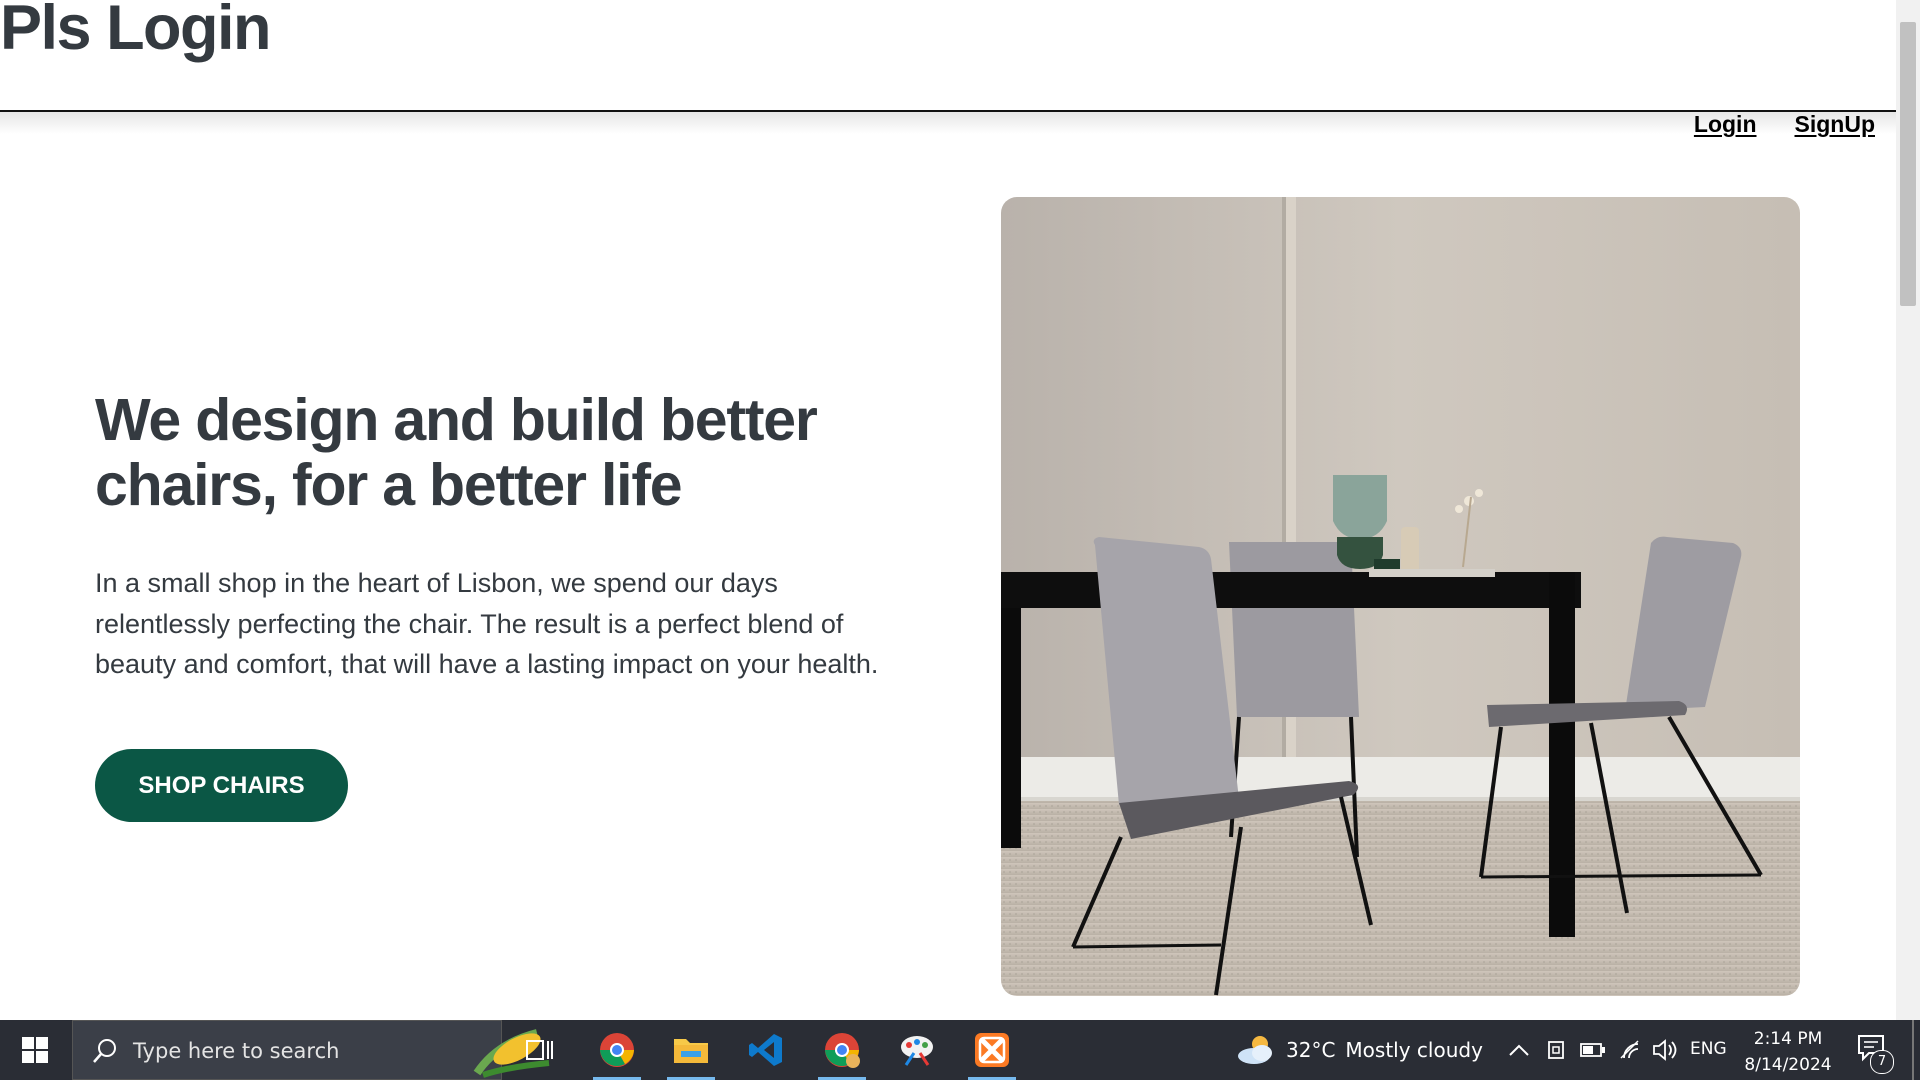 Image resolution: width=1920 pixels, height=1080 pixels. I want to click on weather-widget: 32°C Mostly cloudy, so click(1359, 1050).